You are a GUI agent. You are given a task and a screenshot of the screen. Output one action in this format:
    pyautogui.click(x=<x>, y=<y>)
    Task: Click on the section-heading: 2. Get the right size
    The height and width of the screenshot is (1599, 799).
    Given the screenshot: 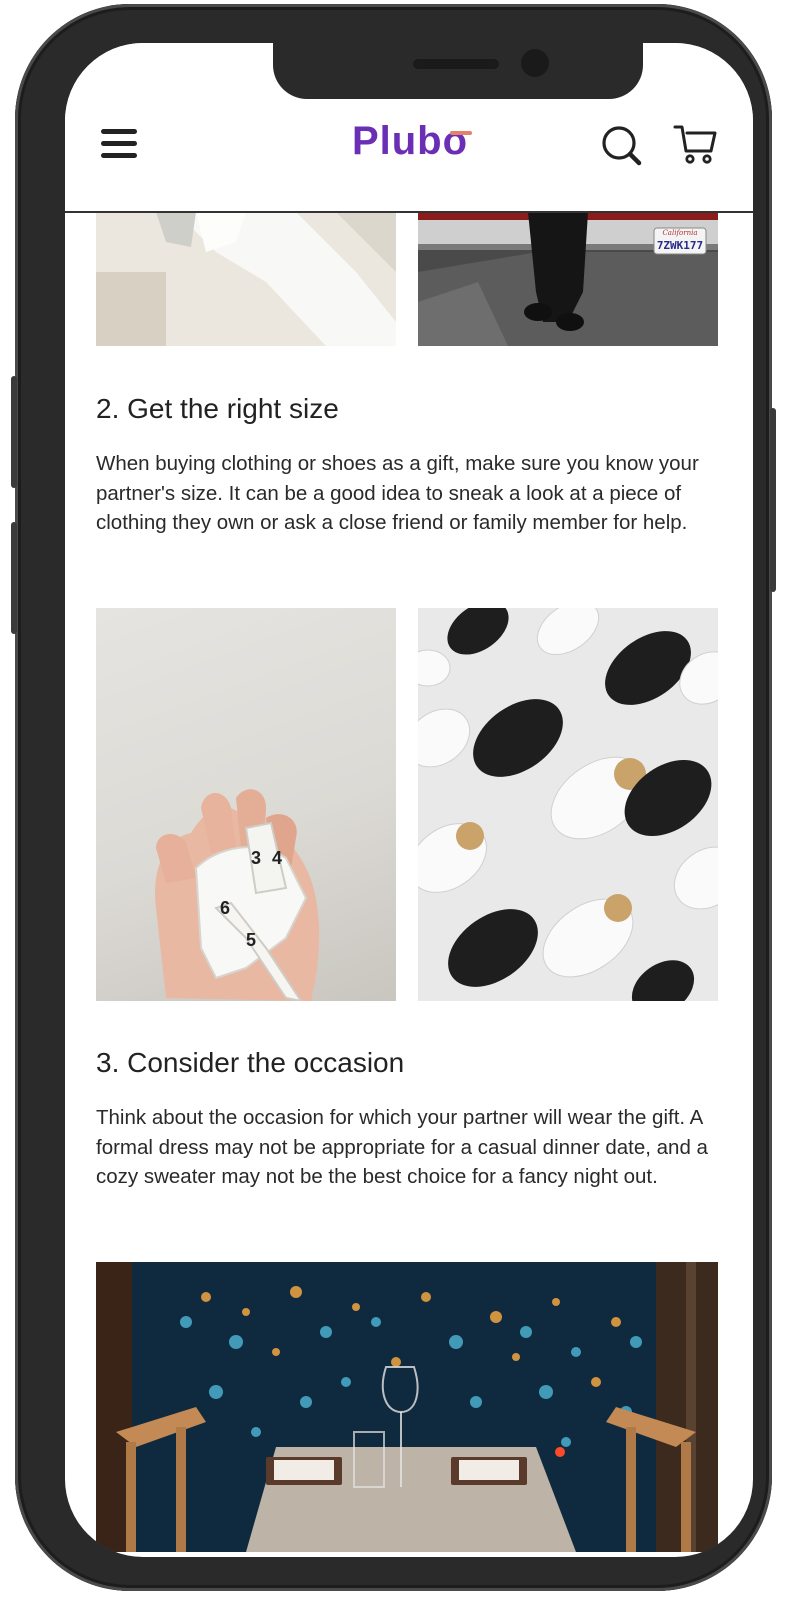 What is the action you would take?
    pyautogui.click(x=217, y=408)
    